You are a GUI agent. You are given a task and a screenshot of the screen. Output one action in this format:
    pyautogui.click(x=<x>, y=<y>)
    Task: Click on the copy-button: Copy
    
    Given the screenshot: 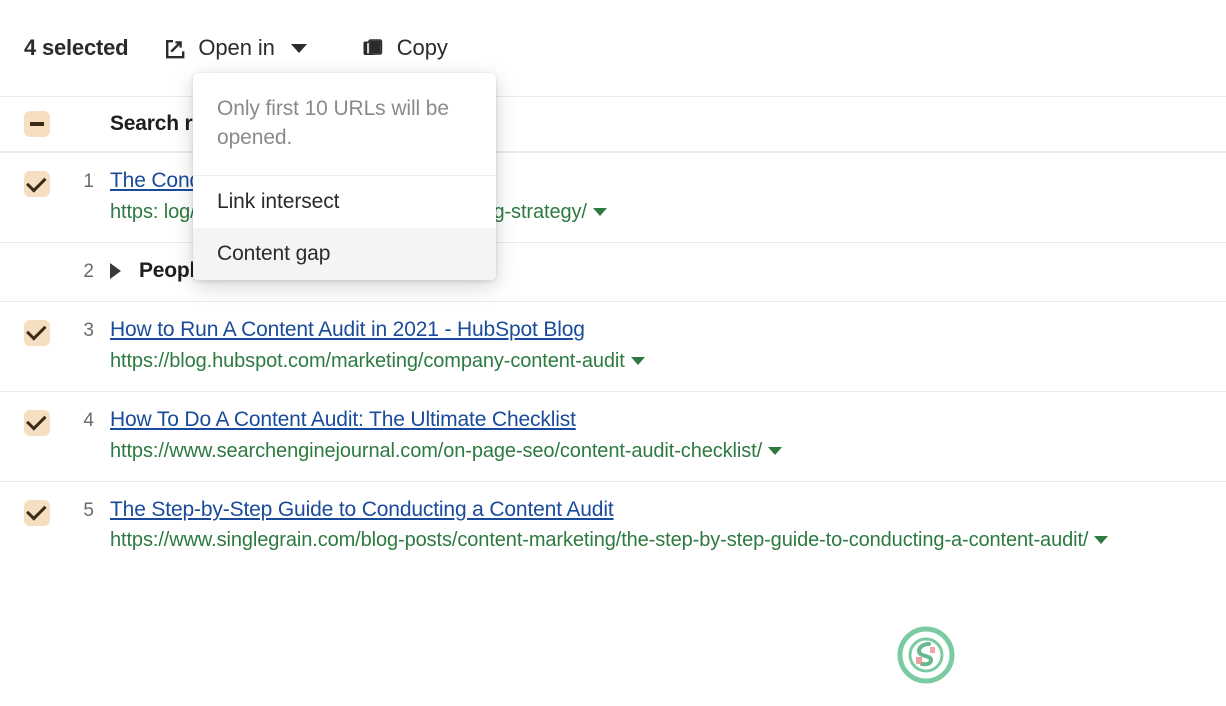 What is the action you would take?
    pyautogui.click(x=404, y=48)
    